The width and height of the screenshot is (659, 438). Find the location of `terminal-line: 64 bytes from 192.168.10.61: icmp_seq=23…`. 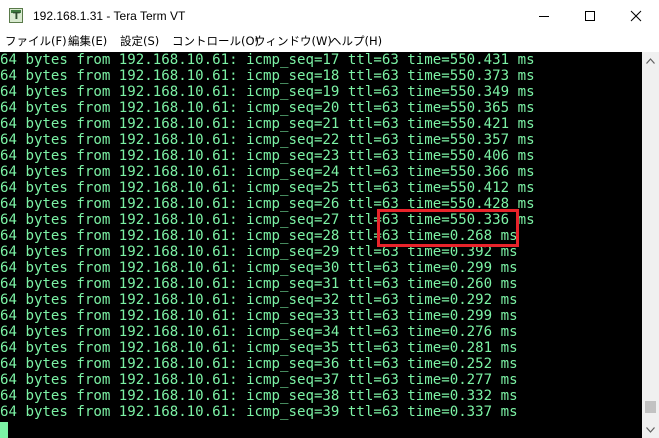

terminal-line: 64 bytes from 192.168.10.61: icmp_seq=23… is located at coordinates (267, 156).